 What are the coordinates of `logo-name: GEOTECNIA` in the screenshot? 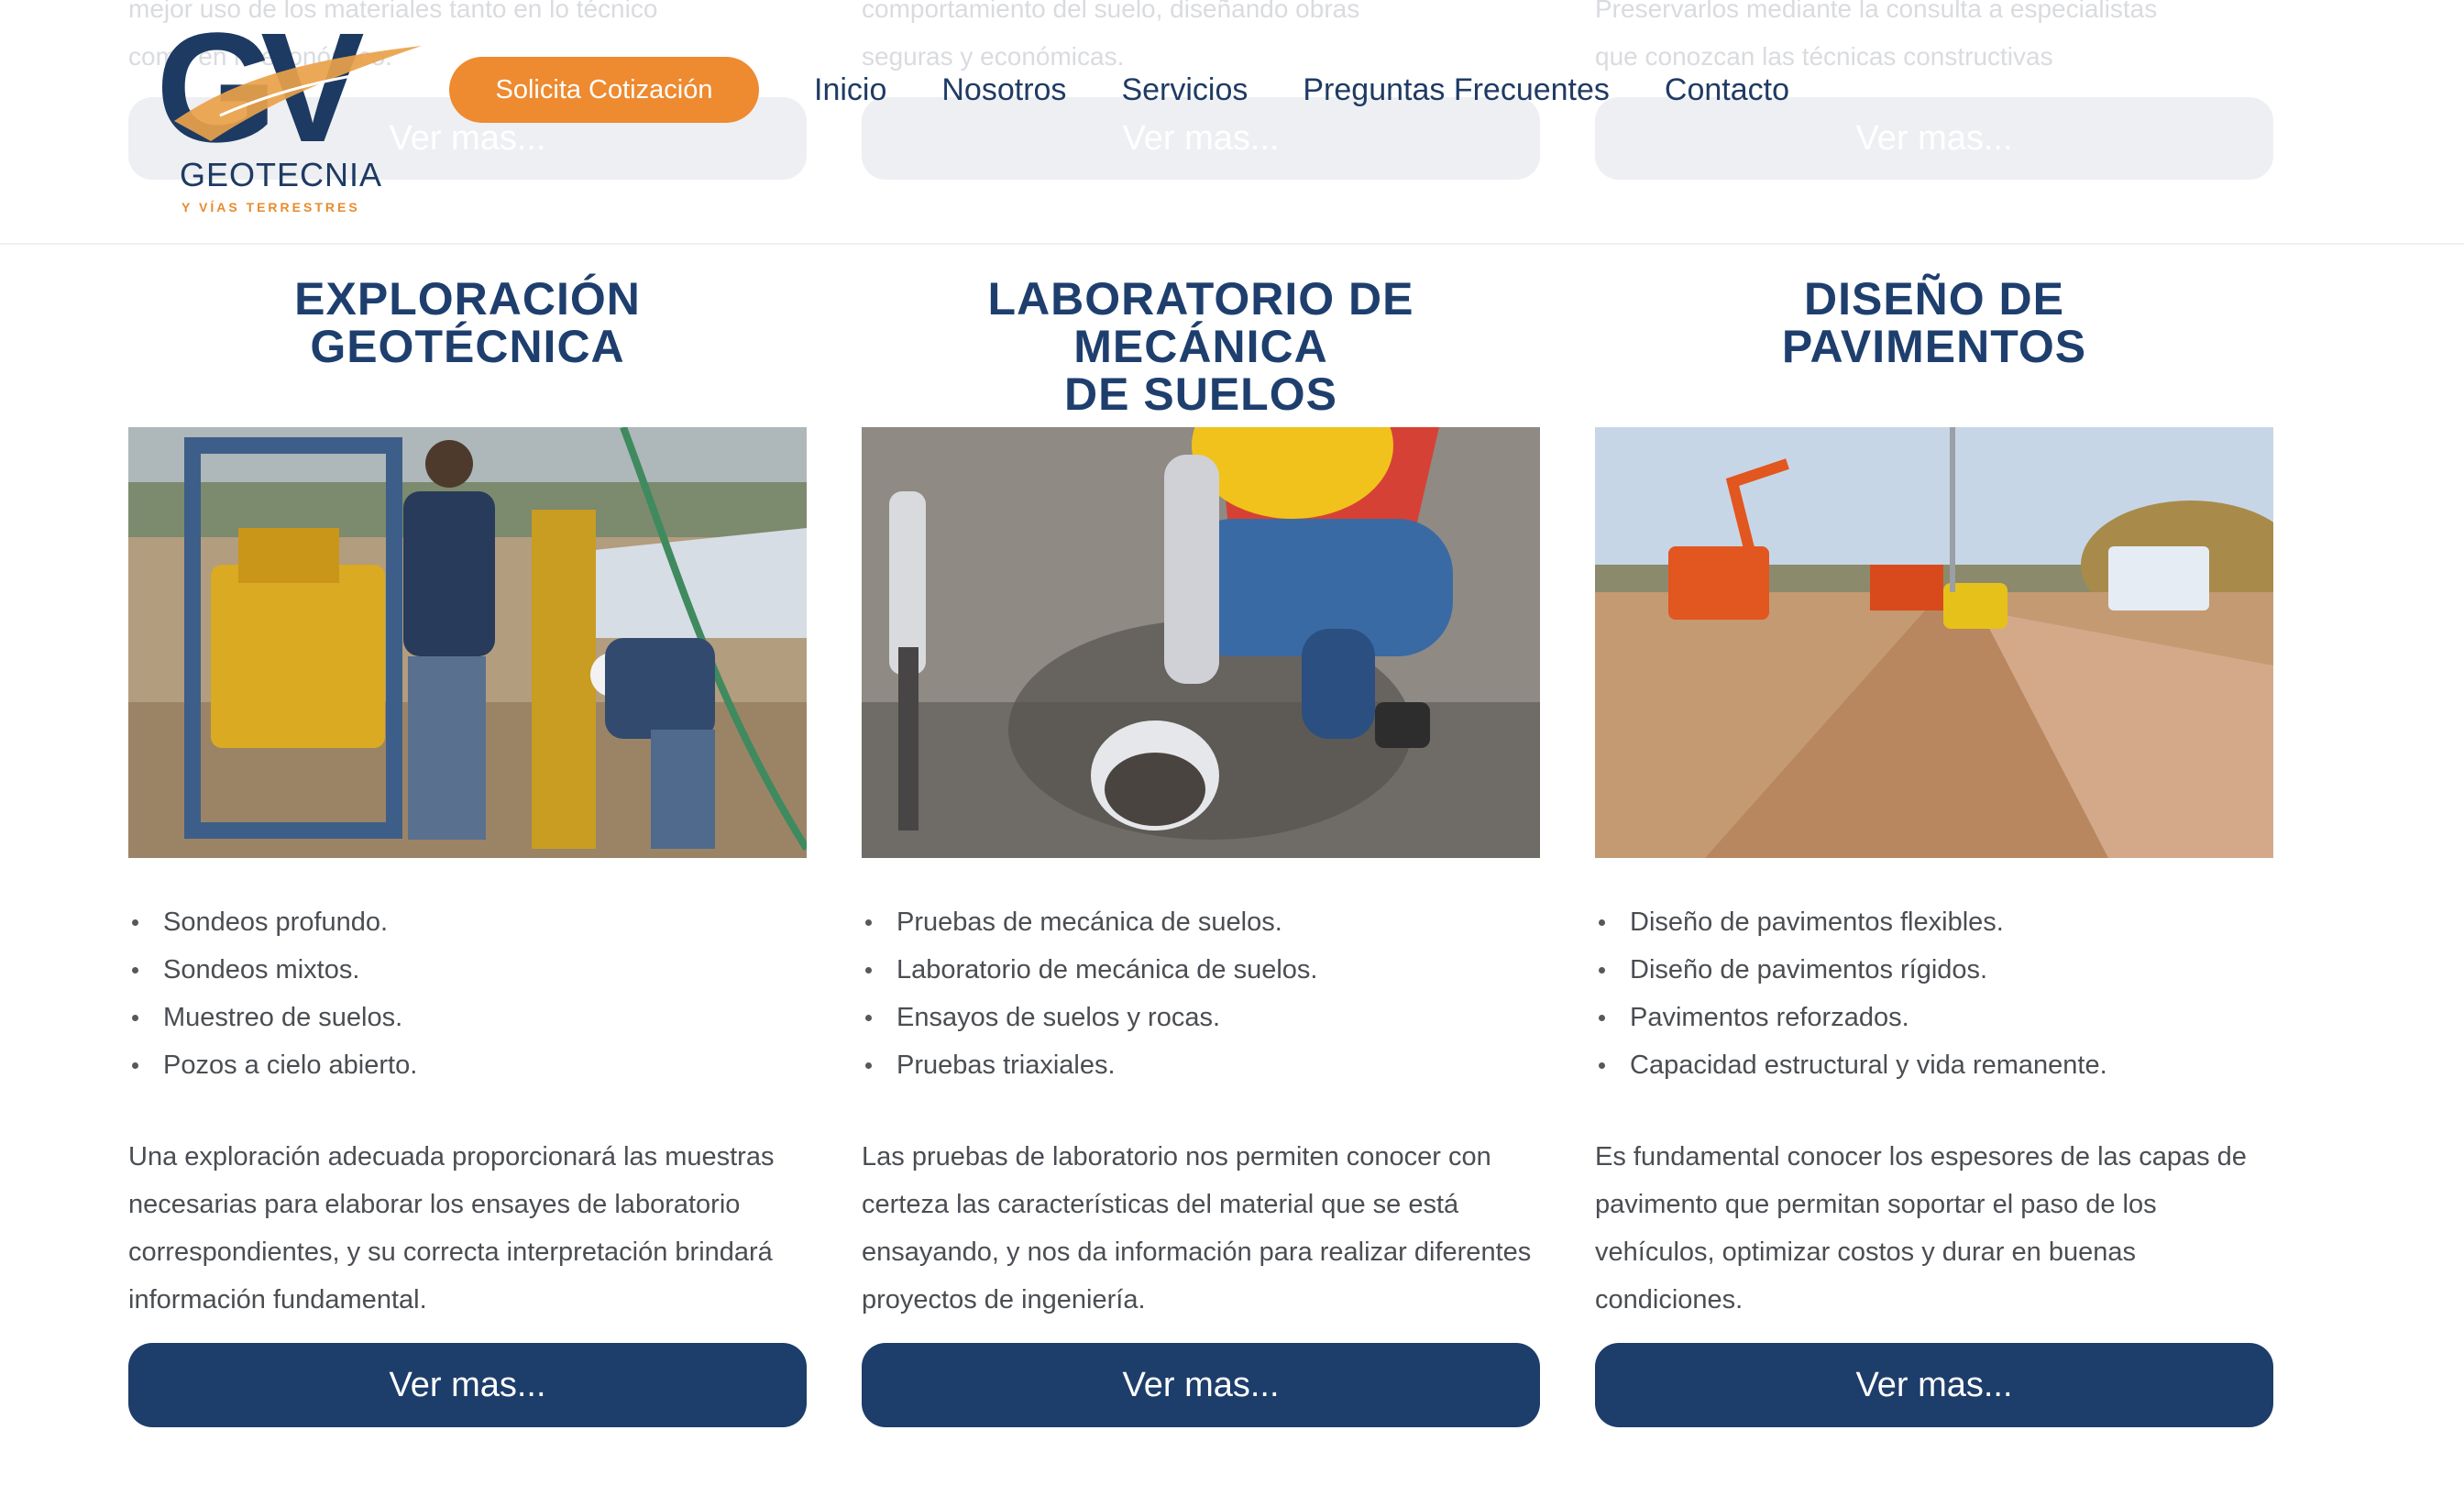 It's located at (281, 174).